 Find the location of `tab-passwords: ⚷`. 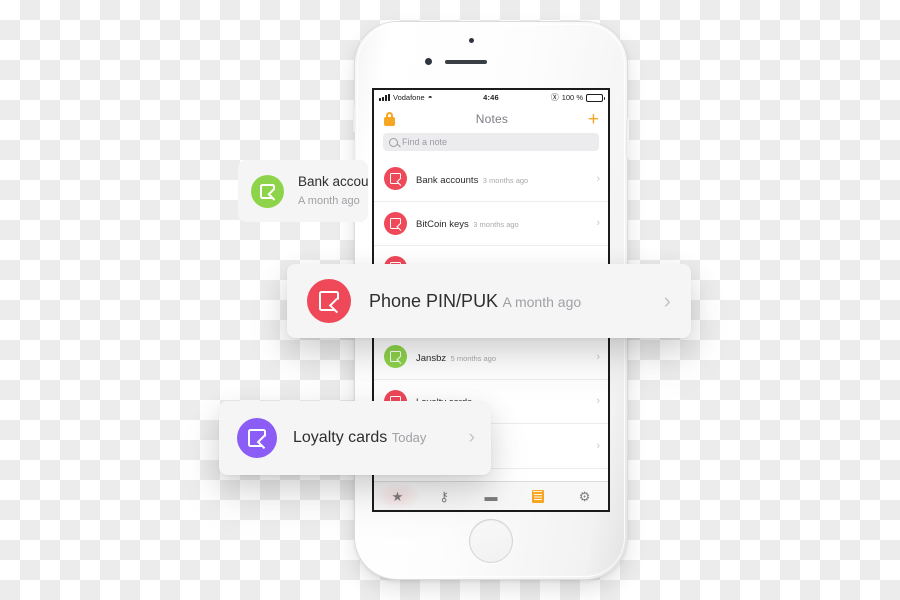

tab-passwords: ⚷ is located at coordinates (444, 496).